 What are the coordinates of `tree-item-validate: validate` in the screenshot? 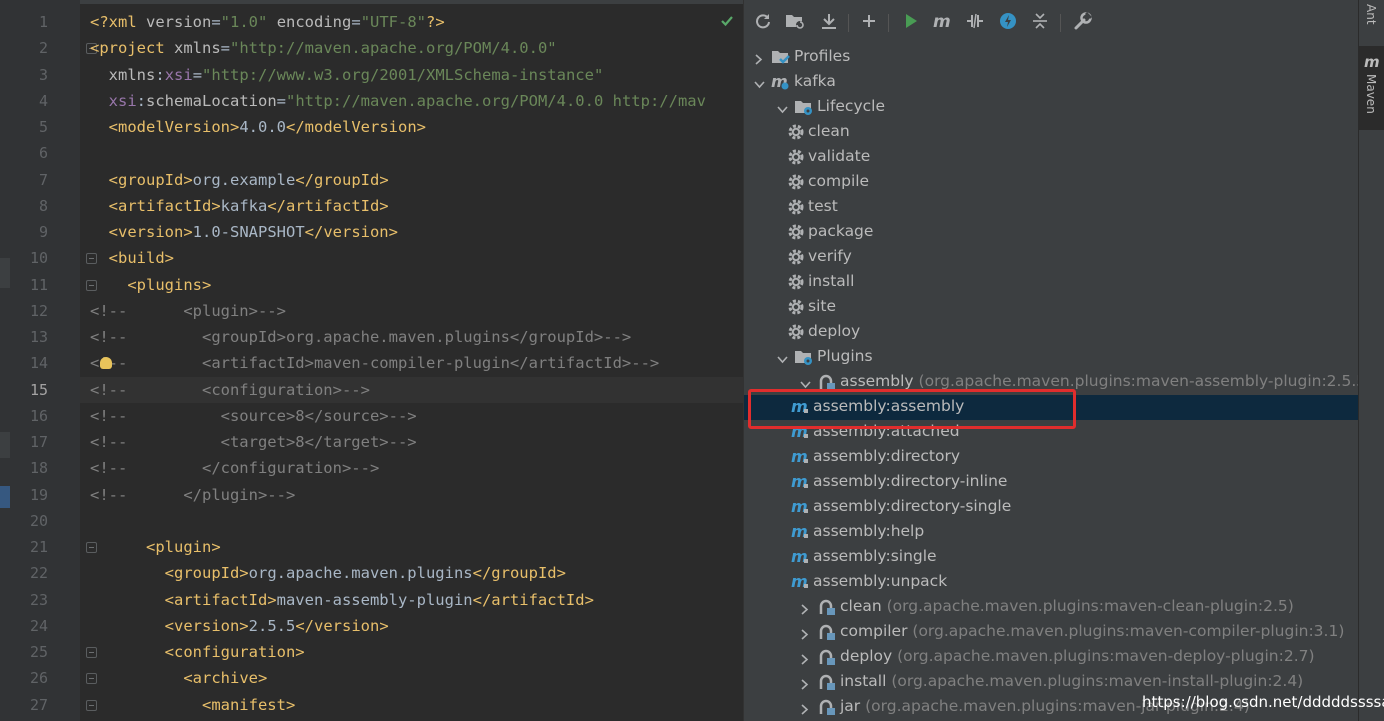 It's located at (1051, 157).